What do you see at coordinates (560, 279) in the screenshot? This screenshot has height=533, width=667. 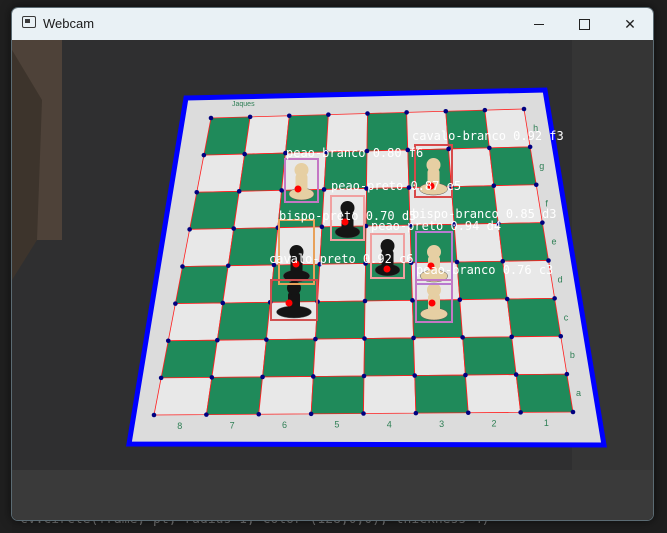 I see `rank-label: d` at bounding box center [560, 279].